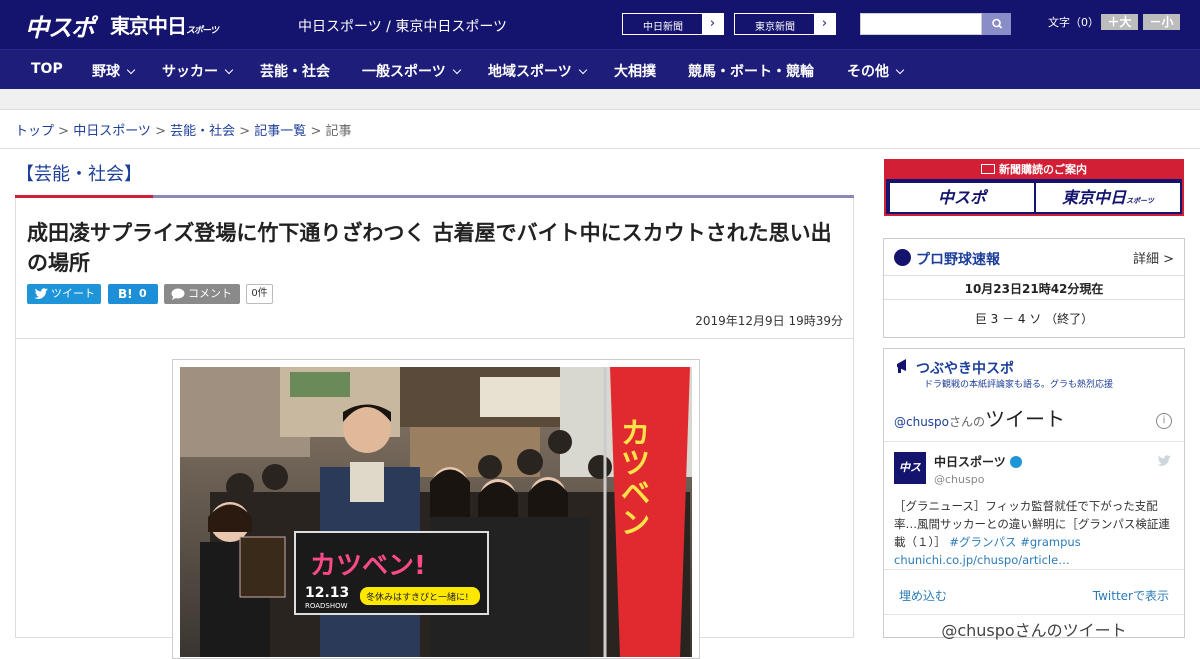 The height and width of the screenshot is (659, 1200). Describe the element at coordinates (202, 31) in the screenshot. I see `tokyo-chunichi-logo-sub: スポーツ` at that location.